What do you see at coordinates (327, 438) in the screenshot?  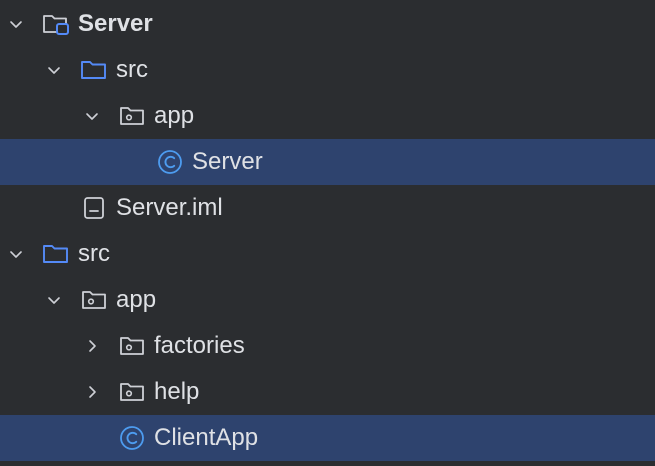 I see `tree-item-clientapp: ClientApp` at bounding box center [327, 438].